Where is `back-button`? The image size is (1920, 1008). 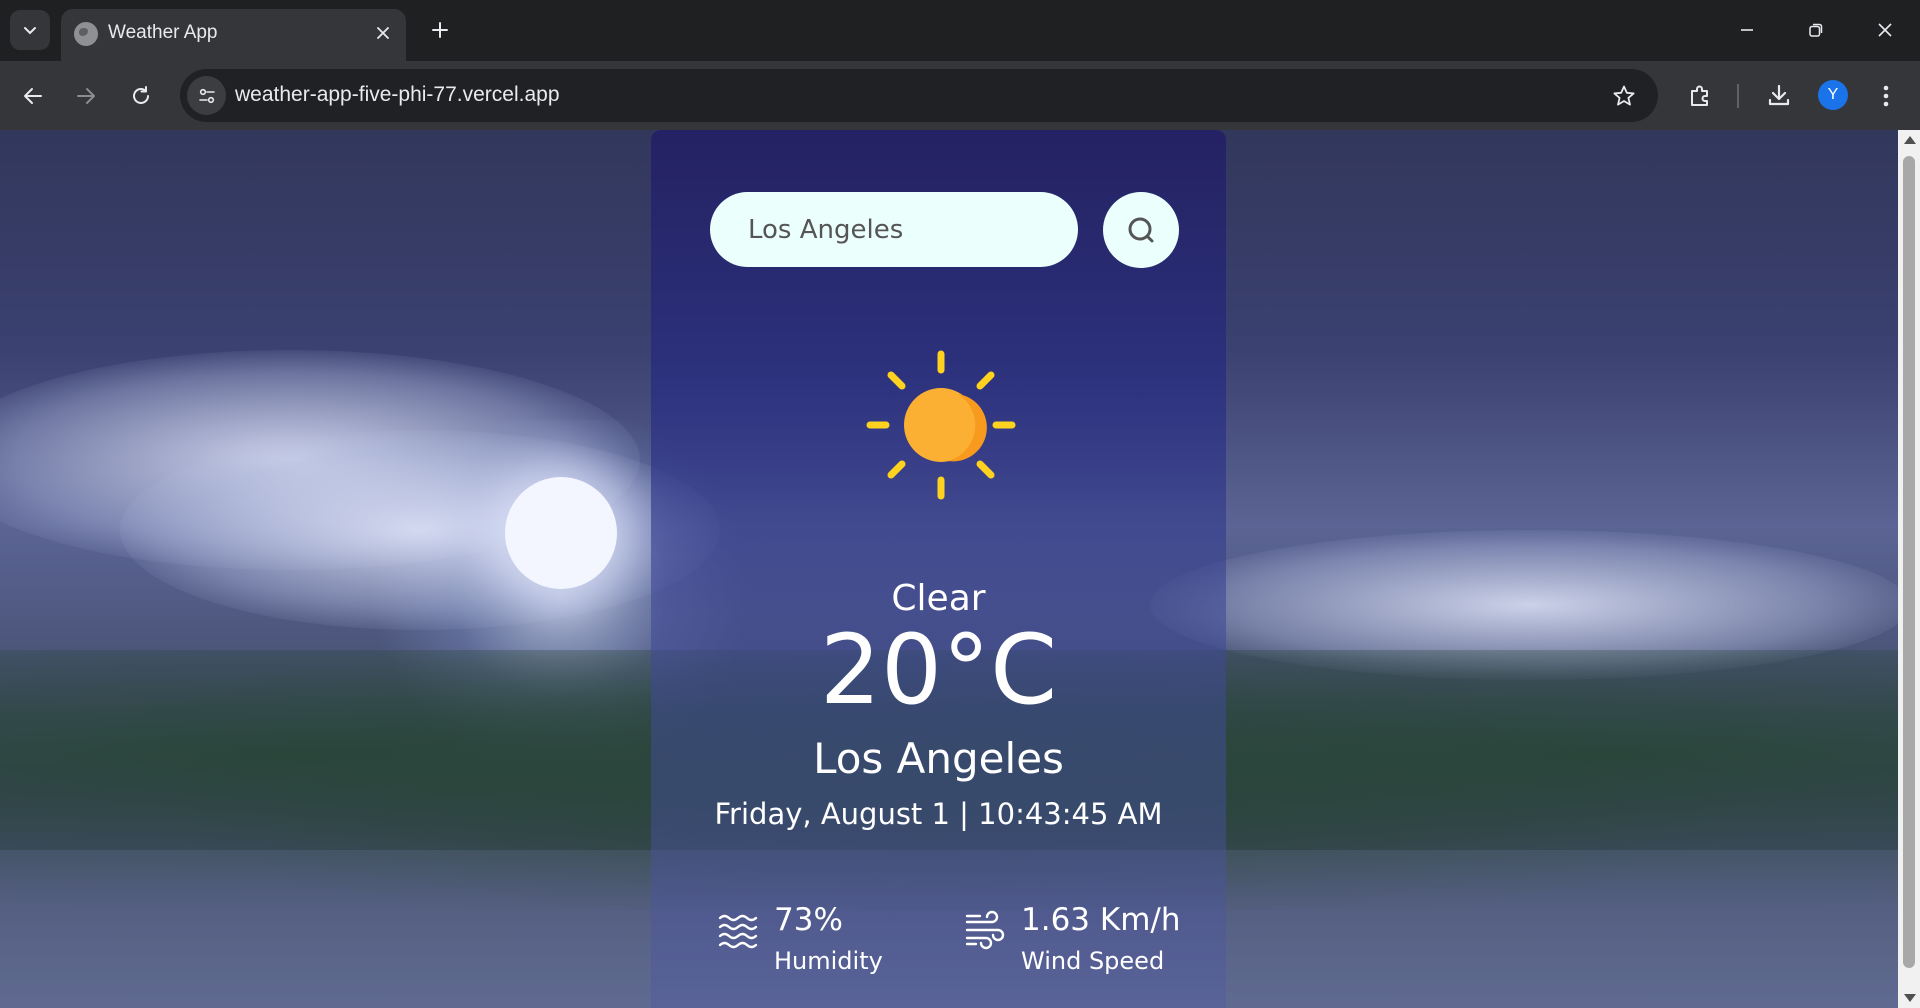 back-button is located at coordinates (33, 96).